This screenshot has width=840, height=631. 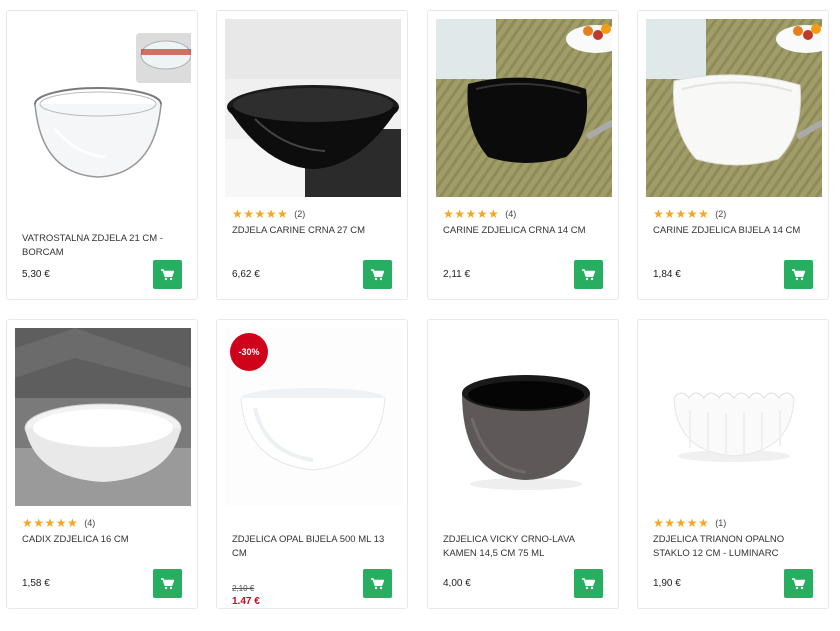 What do you see at coordinates (721, 523) in the screenshot?
I see `review-count: (1)` at bounding box center [721, 523].